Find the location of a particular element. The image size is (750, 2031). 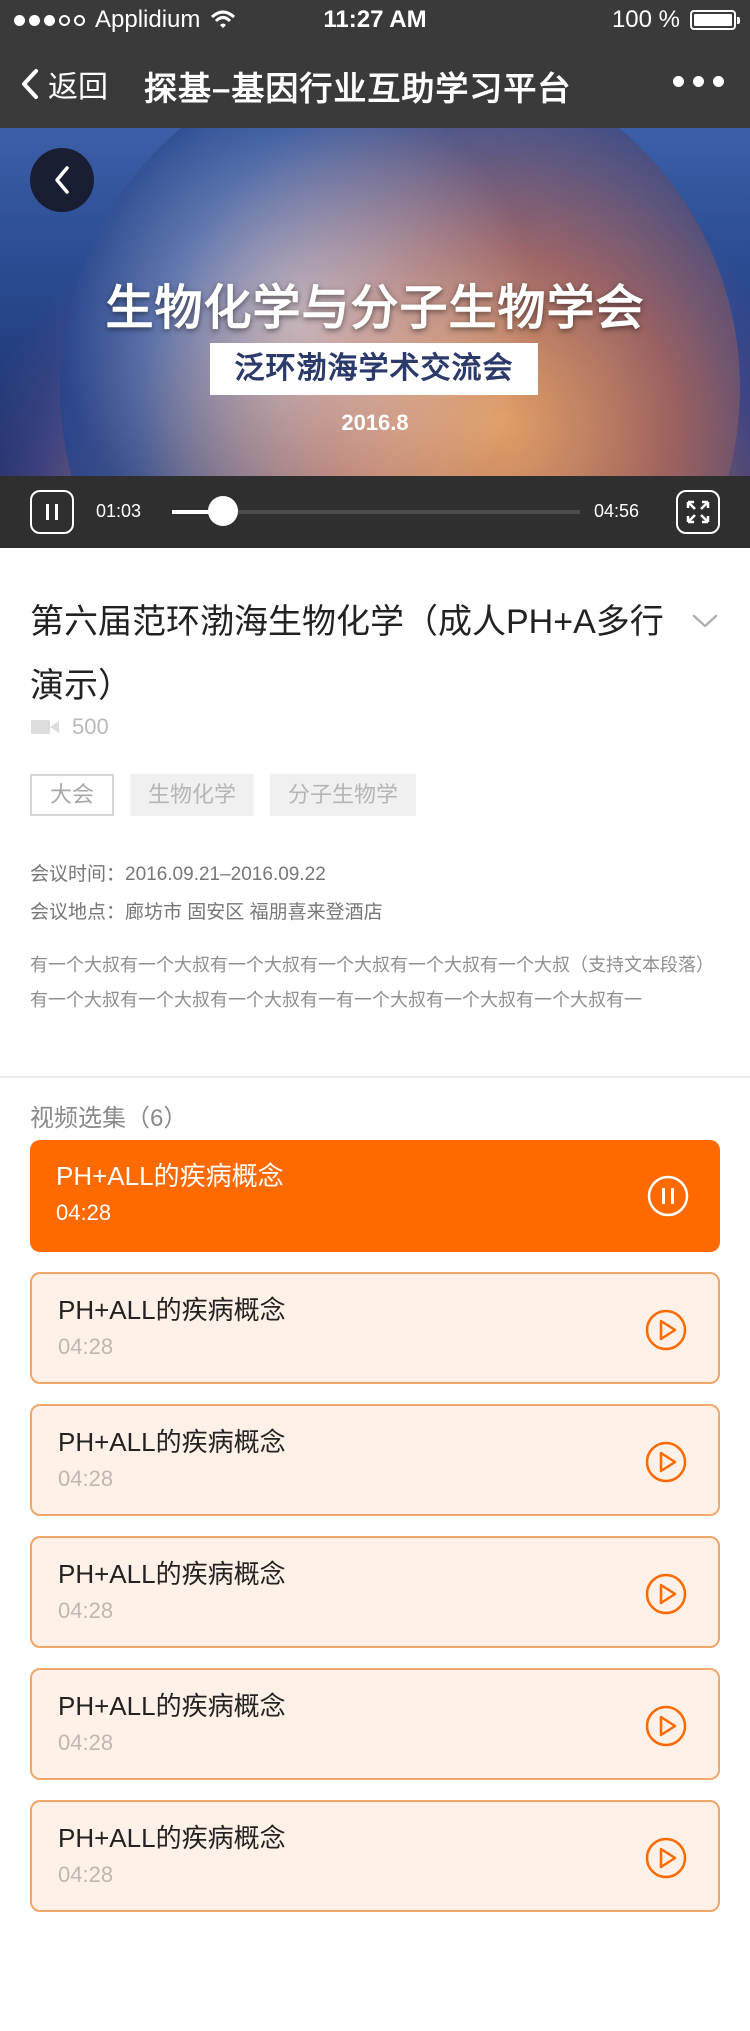

status-bar: Applidium 11:27 AM 100 % is located at coordinates (375, 20).